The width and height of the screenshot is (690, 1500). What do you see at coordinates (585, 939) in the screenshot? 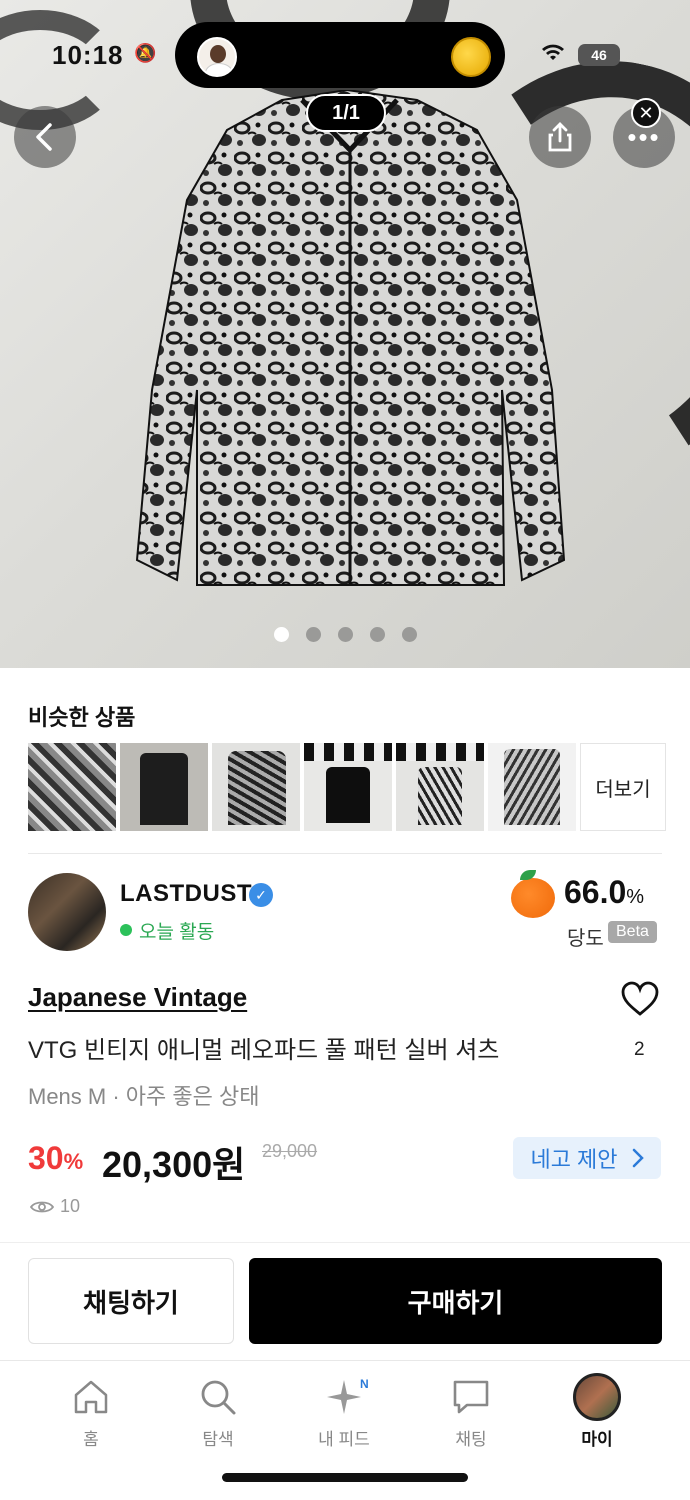
I see `sweetness-label: 당도` at bounding box center [585, 939].